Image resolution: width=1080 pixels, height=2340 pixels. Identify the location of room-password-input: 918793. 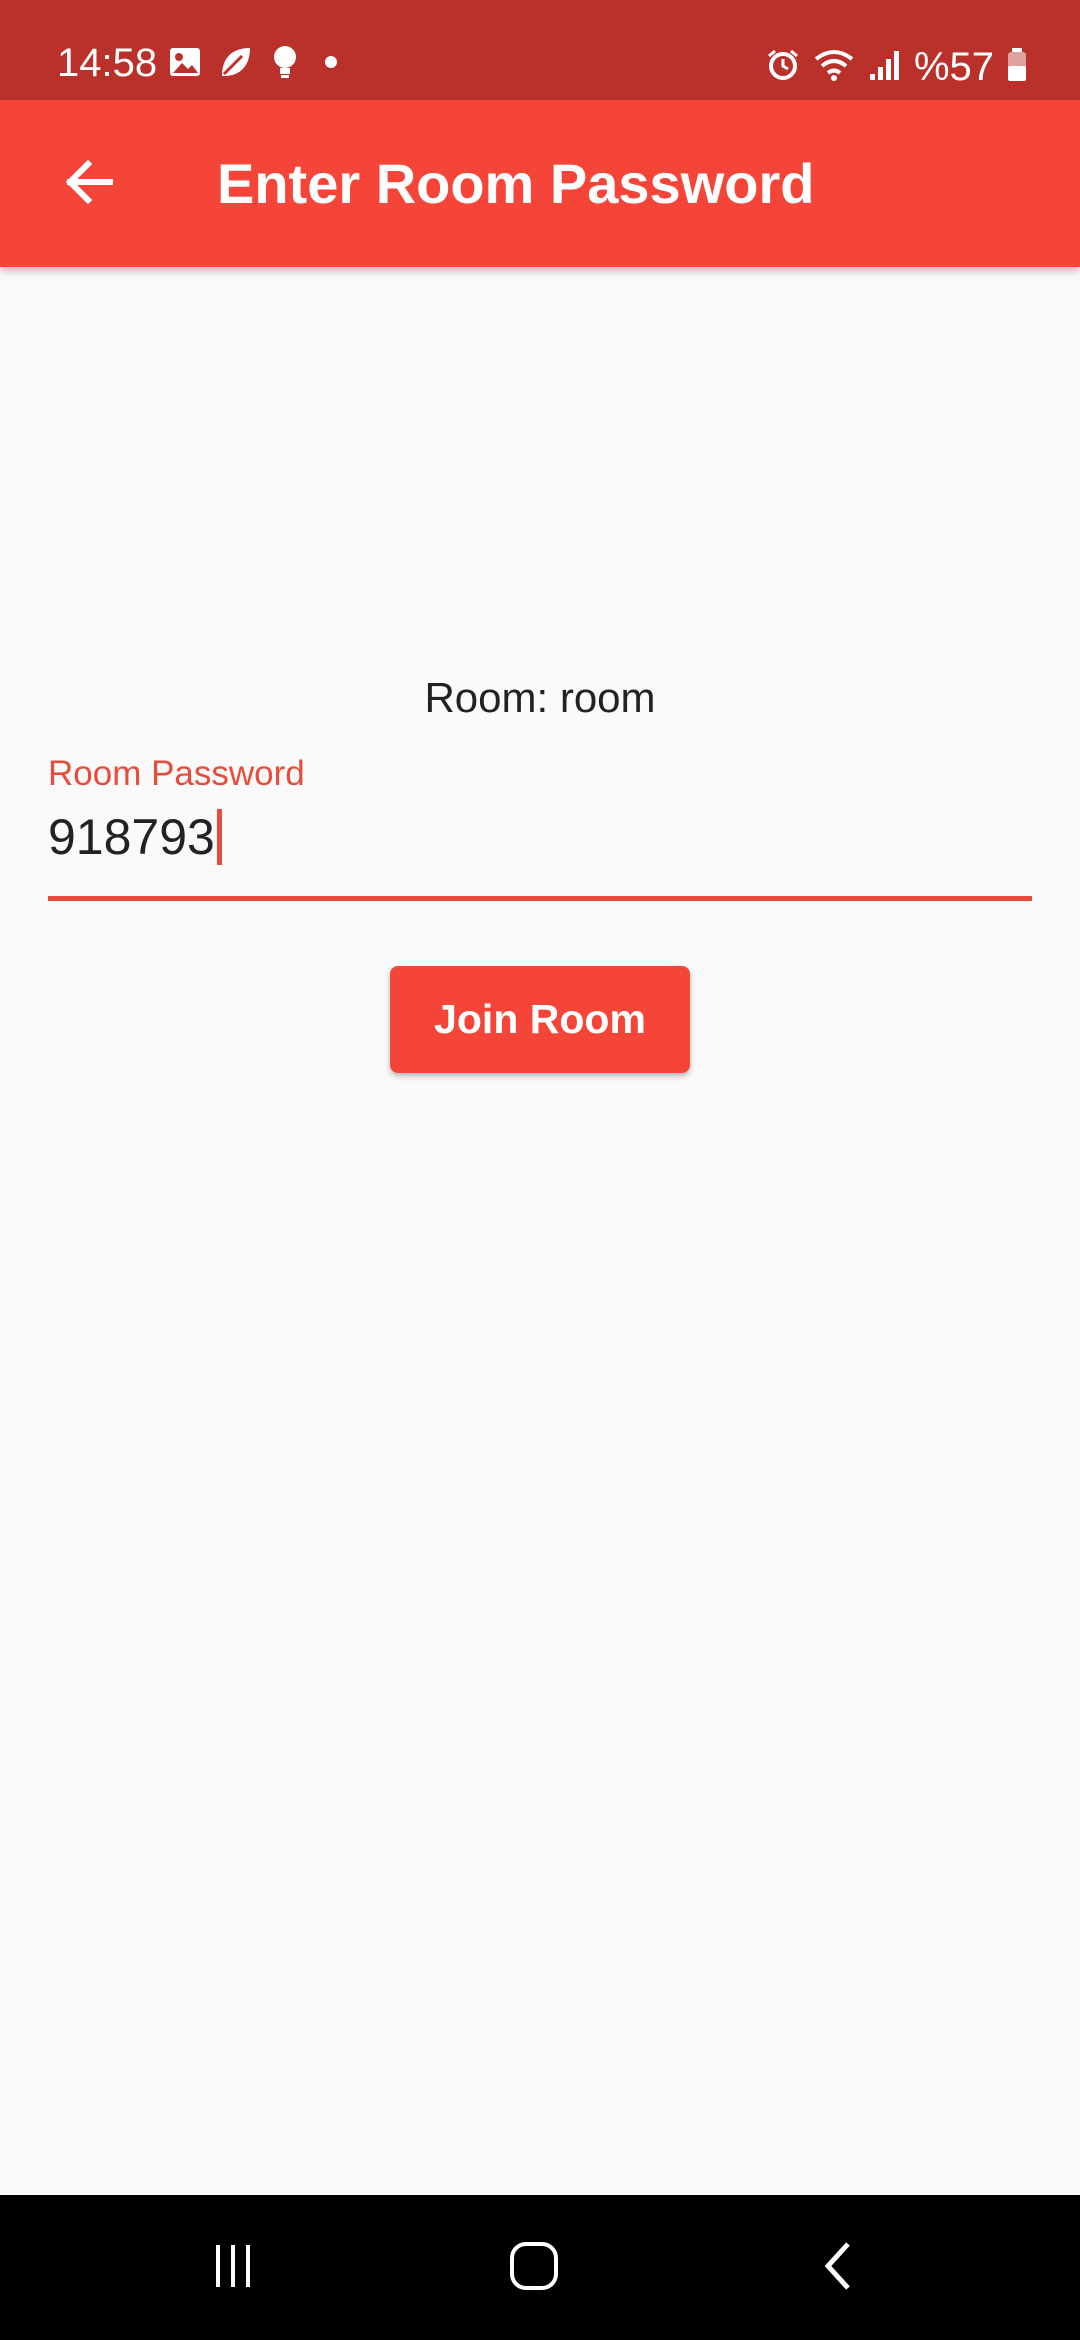
(135, 837).